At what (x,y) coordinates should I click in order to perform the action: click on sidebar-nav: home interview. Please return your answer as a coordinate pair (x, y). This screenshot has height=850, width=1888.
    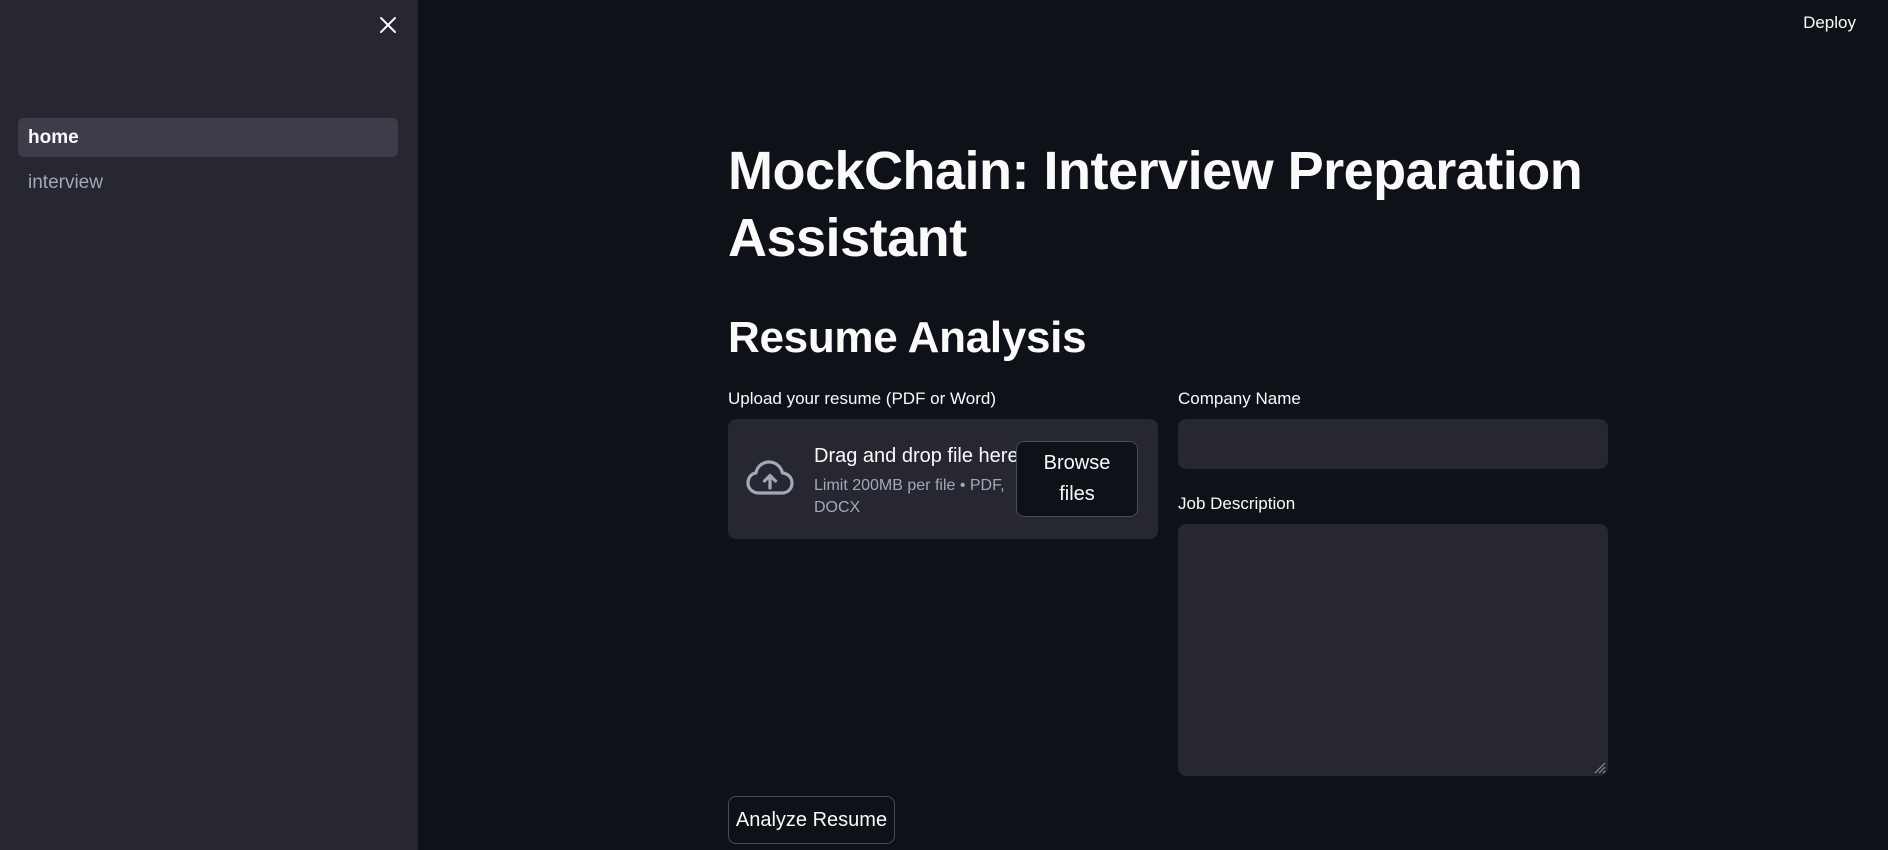
    Looking at the image, I should click on (208, 163).